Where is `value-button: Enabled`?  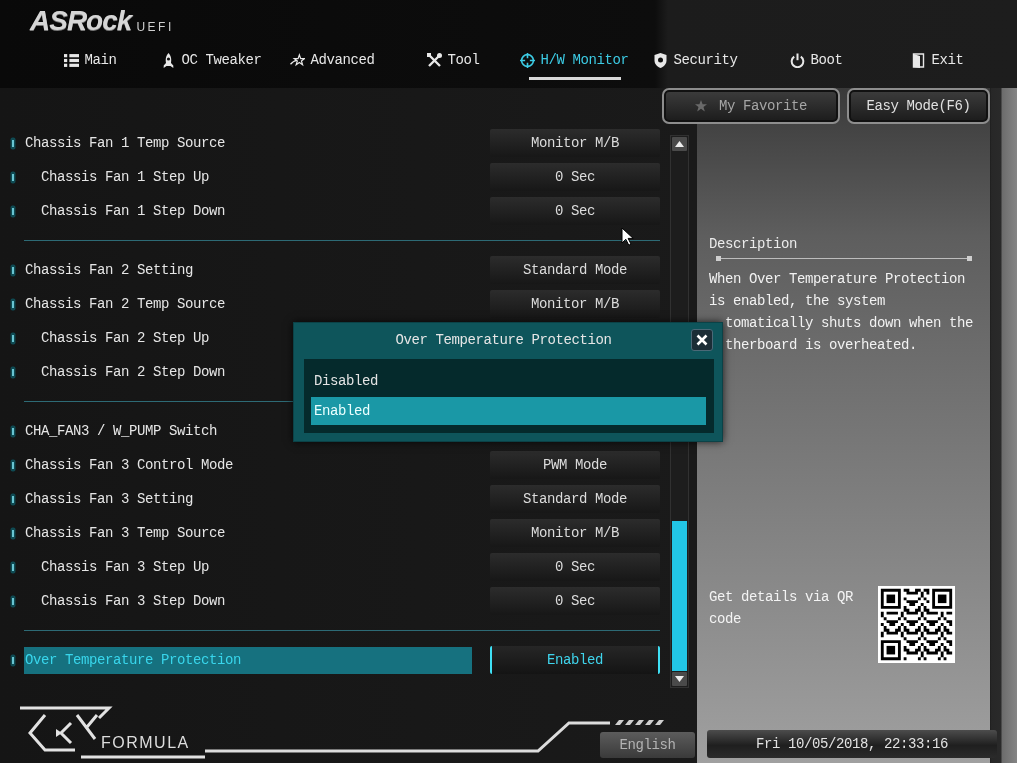 value-button: Enabled is located at coordinates (575, 660).